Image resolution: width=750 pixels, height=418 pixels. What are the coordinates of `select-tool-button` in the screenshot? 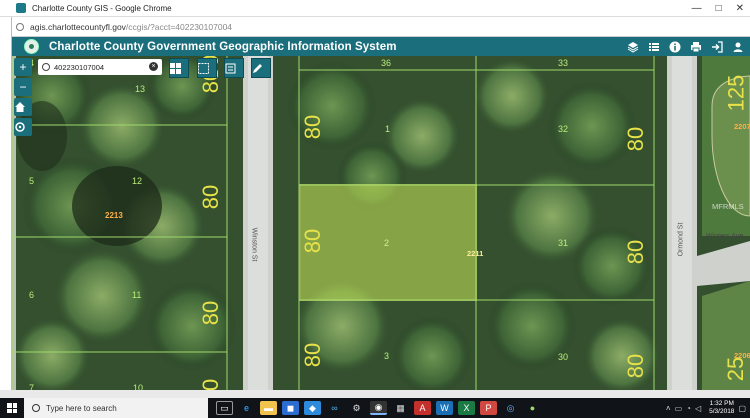 It's located at (207, 68).